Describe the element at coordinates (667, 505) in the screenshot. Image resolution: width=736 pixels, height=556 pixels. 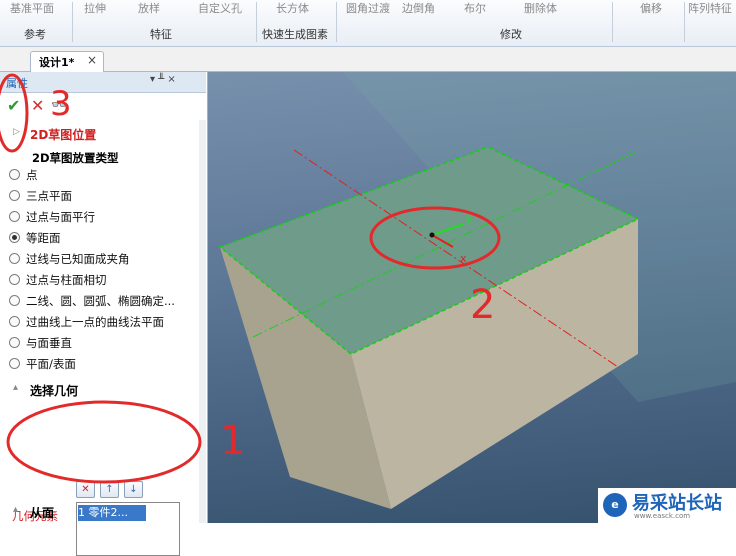
I see `site-watermark-logo: e 易采站长站 www.easck.com` at that location.